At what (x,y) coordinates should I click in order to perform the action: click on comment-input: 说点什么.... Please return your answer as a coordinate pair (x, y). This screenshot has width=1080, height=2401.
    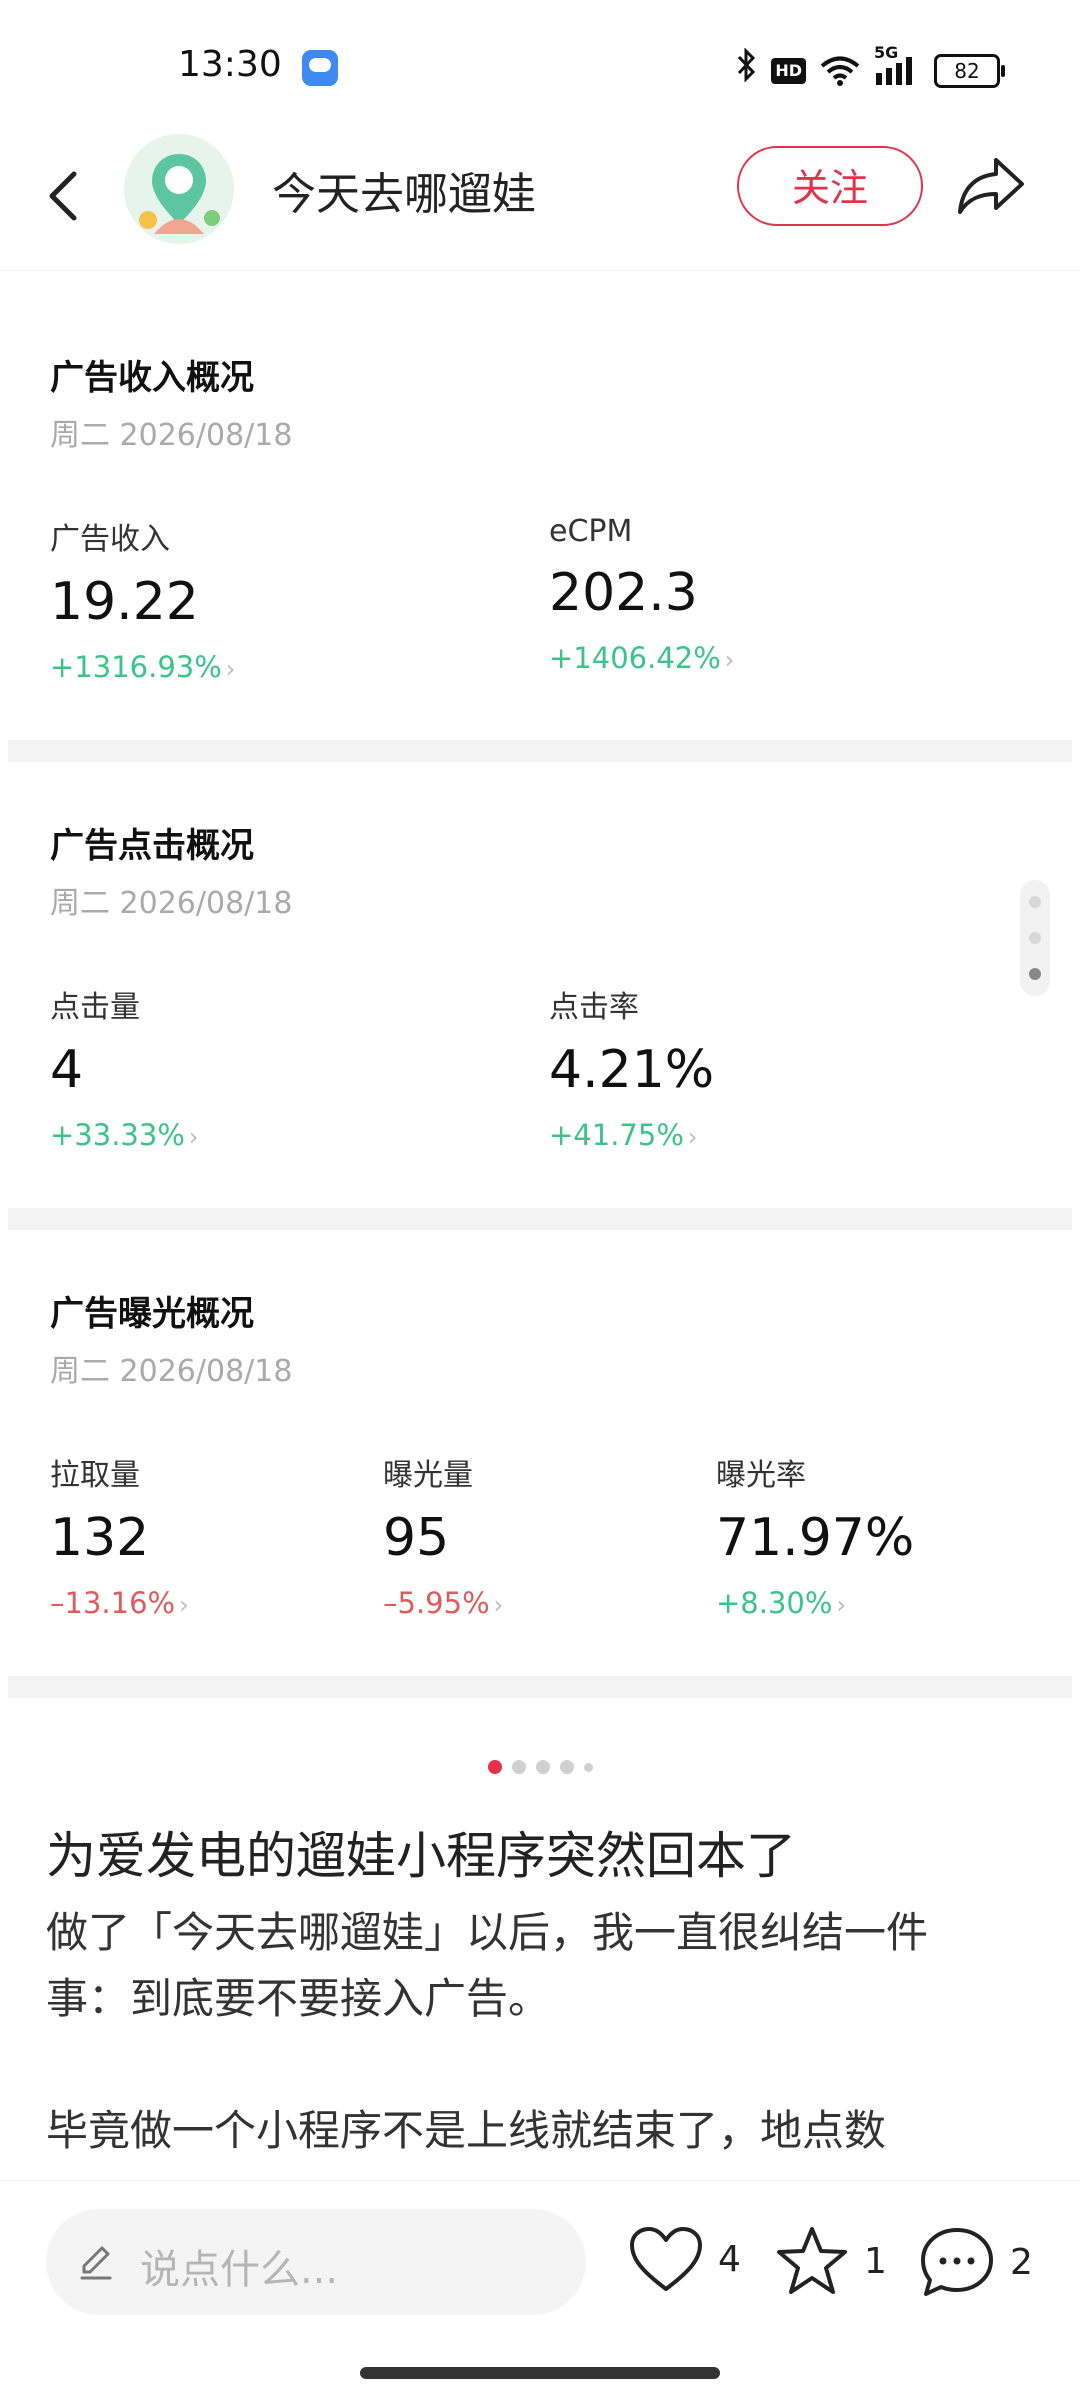
    Looking at the image, I should click on (316, 2262).